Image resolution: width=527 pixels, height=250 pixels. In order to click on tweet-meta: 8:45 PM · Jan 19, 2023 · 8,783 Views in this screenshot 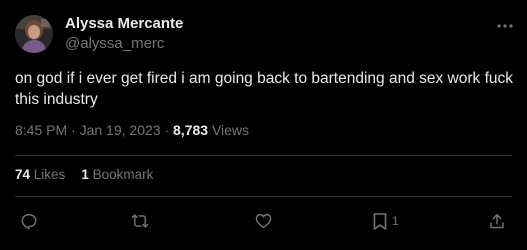, I will do `click(132, 130)`.